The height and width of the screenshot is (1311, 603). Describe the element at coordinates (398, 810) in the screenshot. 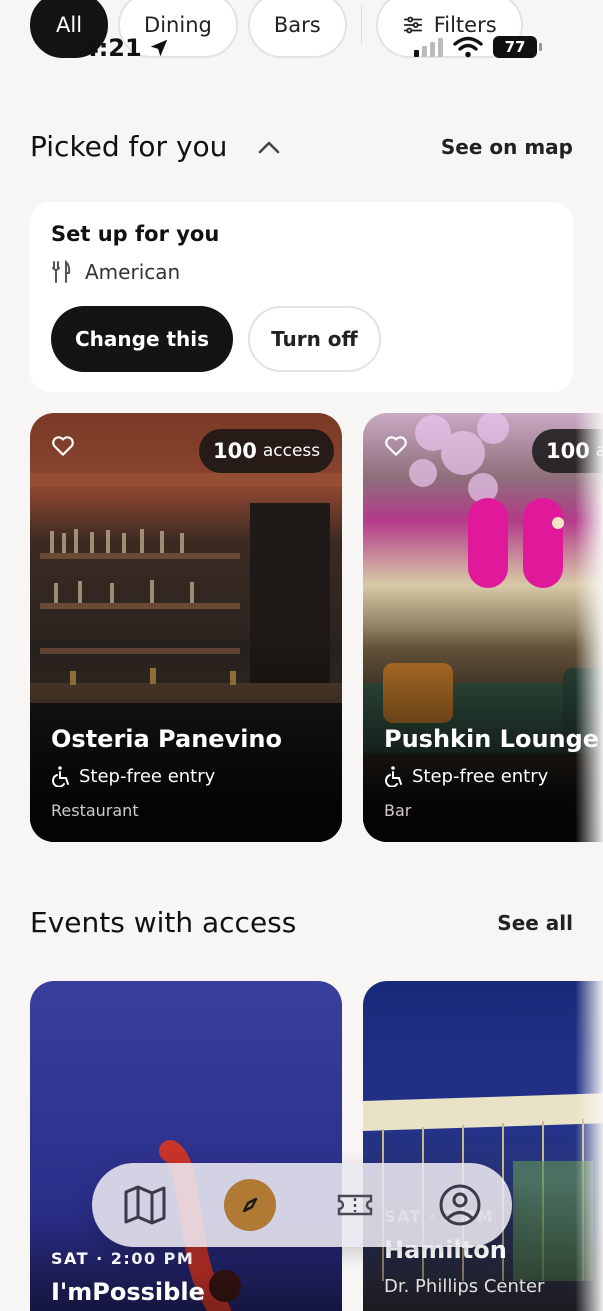

I see `venue-type: Bar` at that location.